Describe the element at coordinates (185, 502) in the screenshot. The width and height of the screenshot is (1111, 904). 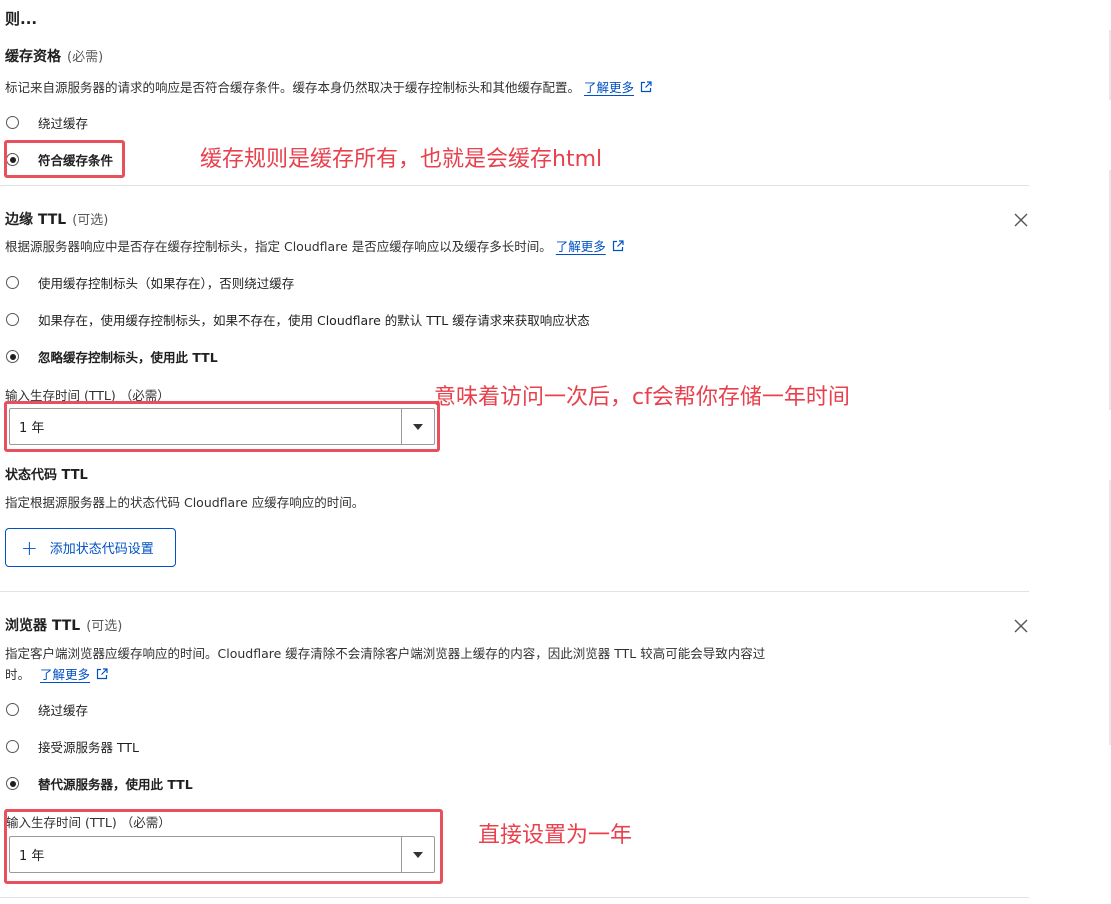
I see `status-code-ttl-description: 指定根据源服务器上的状态代码 Cloudflare 应缓存响应的时间。` at that location.